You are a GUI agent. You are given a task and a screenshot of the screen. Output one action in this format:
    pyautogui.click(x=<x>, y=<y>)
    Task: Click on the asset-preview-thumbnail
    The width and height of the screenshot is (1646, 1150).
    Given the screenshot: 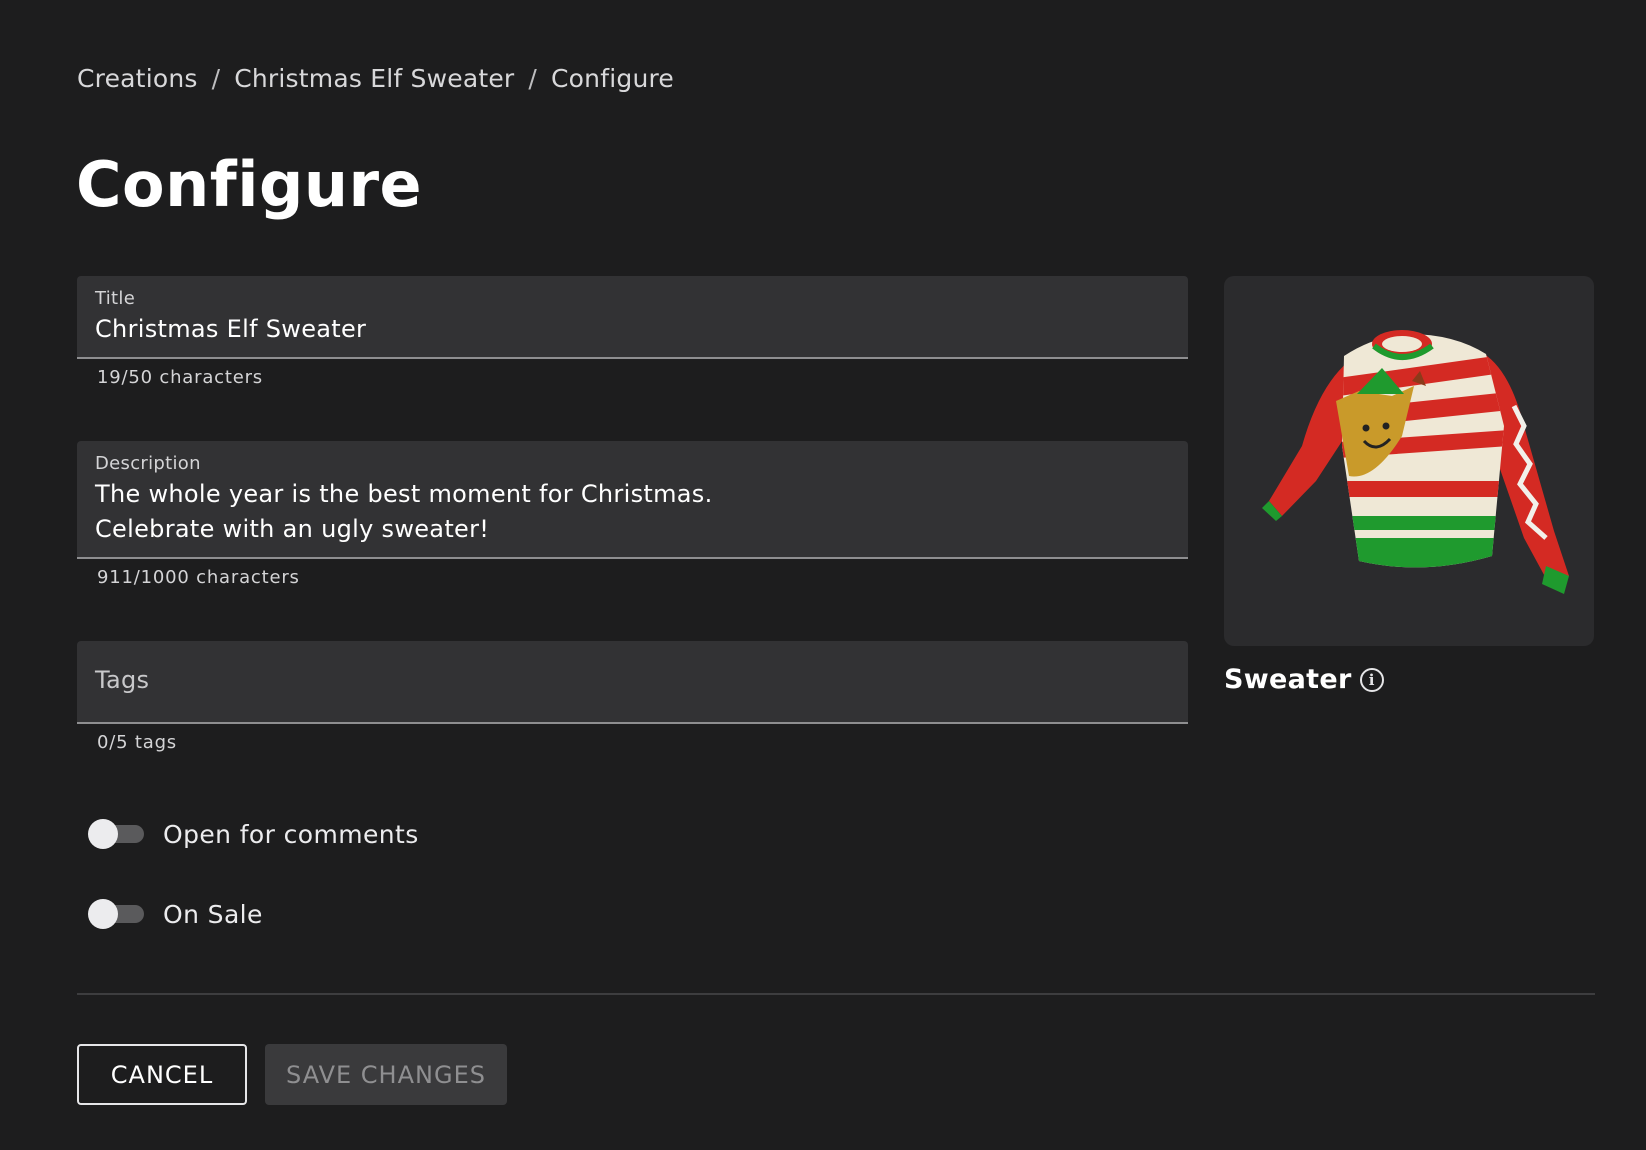 What is the action you would take?
    pyautogui.click(x=1409, y=461)
    